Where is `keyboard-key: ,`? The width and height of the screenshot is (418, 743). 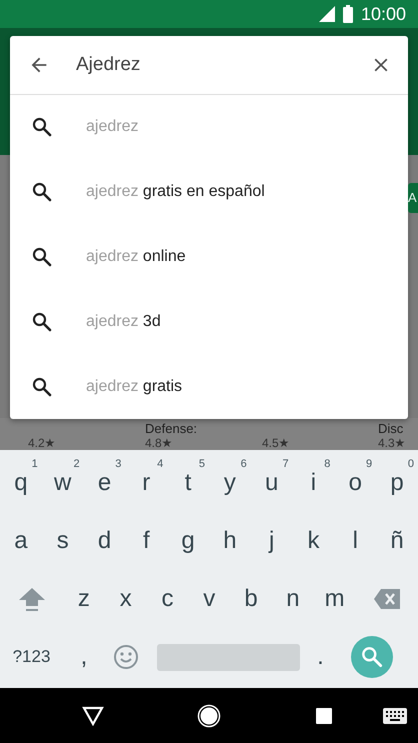
keyboard-key: , is located at coordinates (84, 657).